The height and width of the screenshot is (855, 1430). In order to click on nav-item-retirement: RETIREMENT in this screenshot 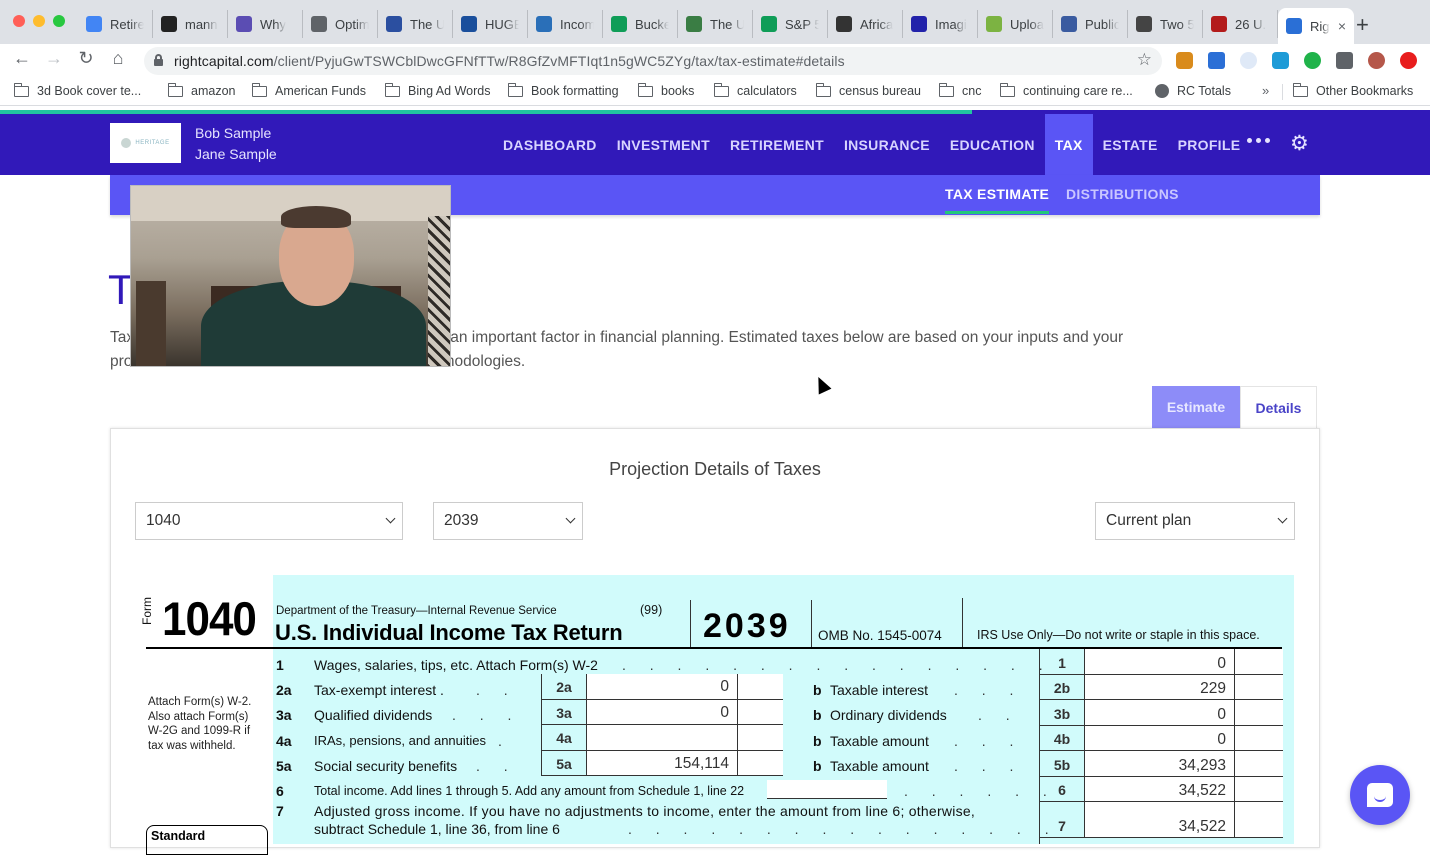, I will do `click(777, 144)`.